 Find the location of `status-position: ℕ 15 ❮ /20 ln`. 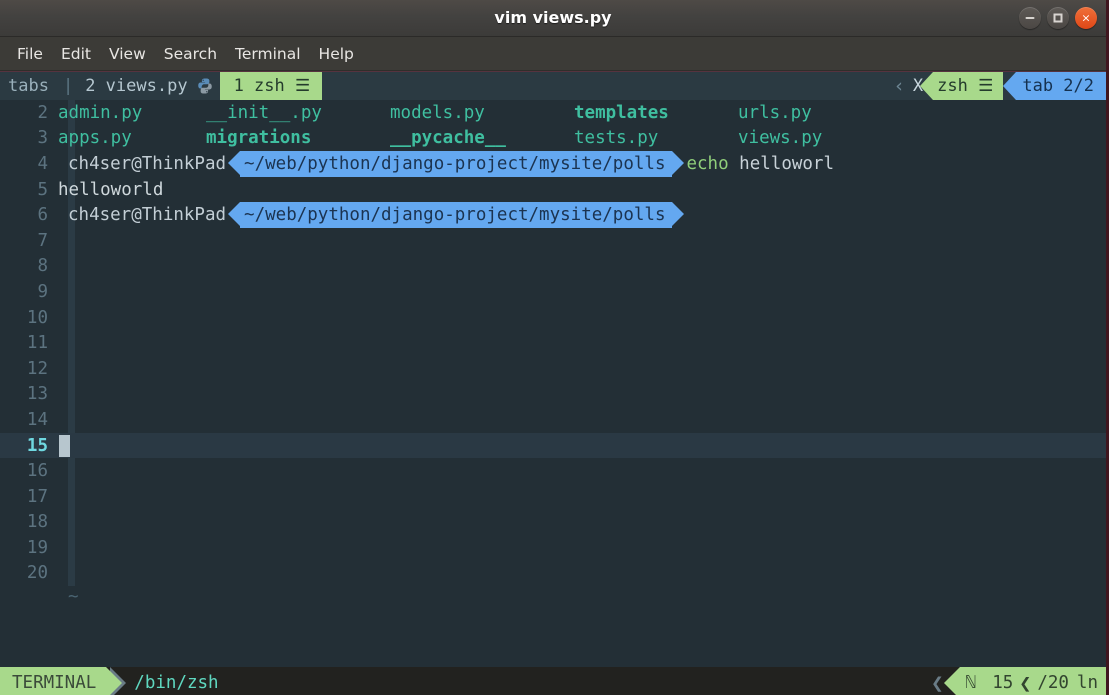

status-position: ℕ 15 ❮ /20 ln is located at coordinates (1024, 681).